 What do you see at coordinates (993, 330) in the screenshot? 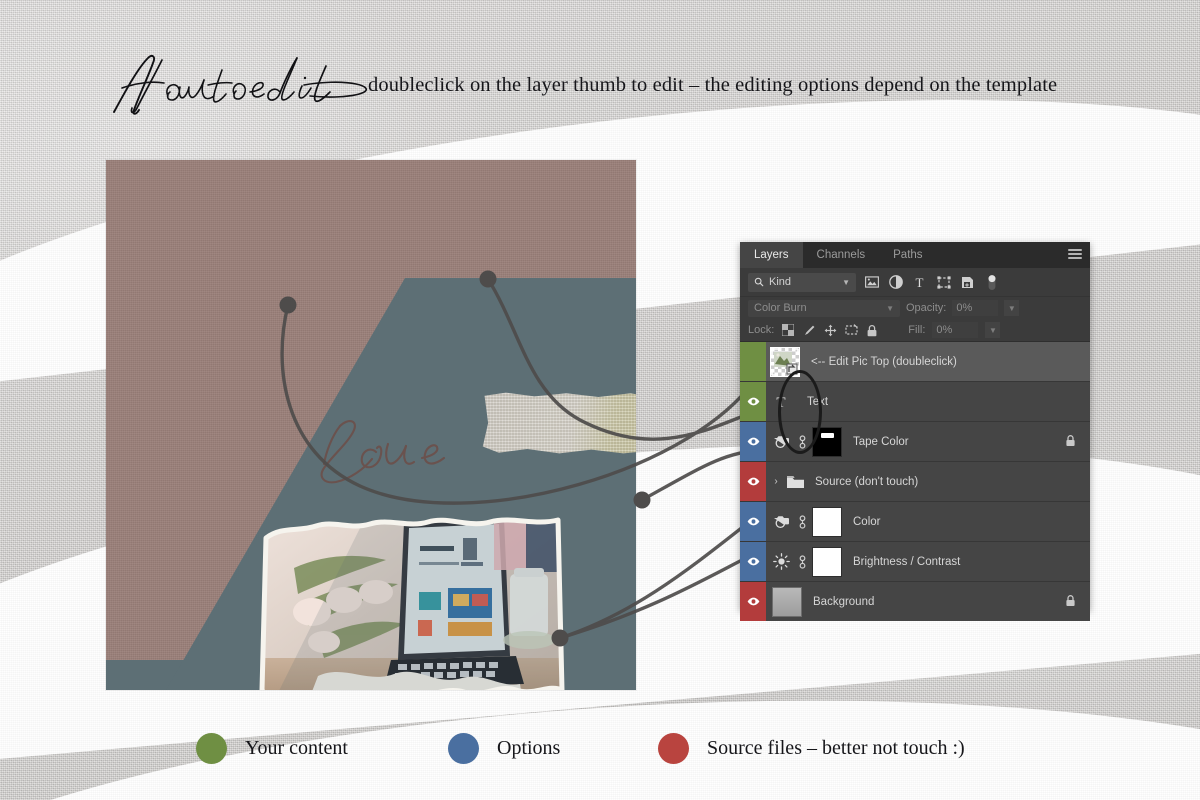
I see `fill-chevron-down-icon: ▼` at bounding box center [993, 330].